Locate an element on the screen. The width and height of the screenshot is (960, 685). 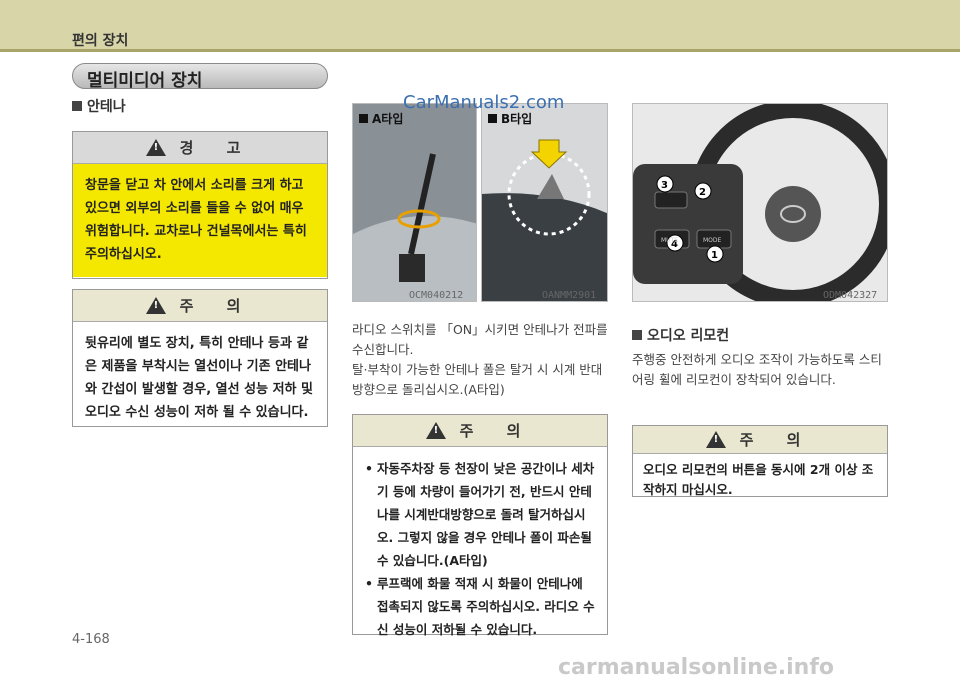
image-code-a: OCM040212 is located at coordinates (436, 295).